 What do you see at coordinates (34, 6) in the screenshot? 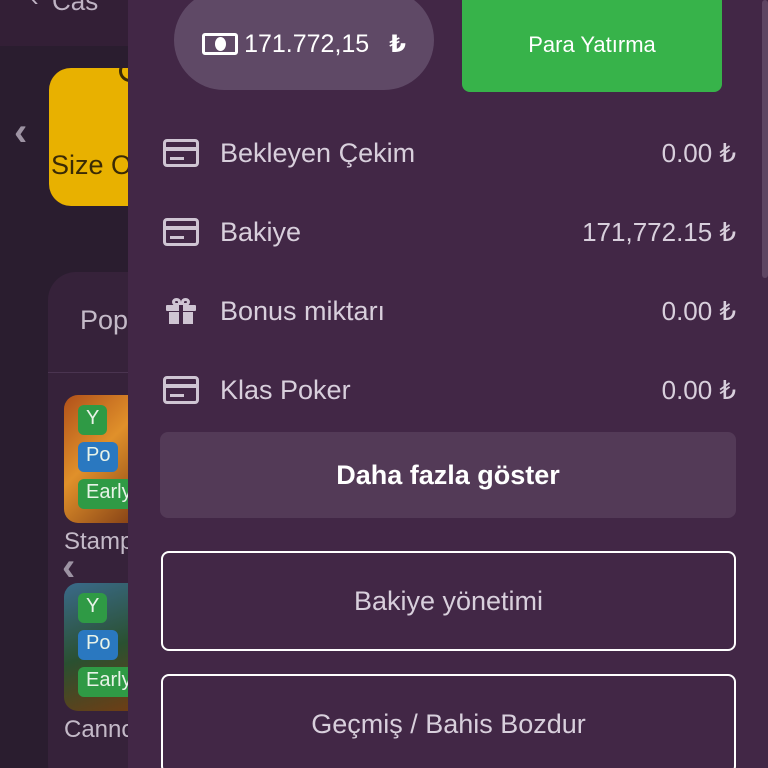
I see `back-chevron-icon: ‹` at bounding box center [34, 6].